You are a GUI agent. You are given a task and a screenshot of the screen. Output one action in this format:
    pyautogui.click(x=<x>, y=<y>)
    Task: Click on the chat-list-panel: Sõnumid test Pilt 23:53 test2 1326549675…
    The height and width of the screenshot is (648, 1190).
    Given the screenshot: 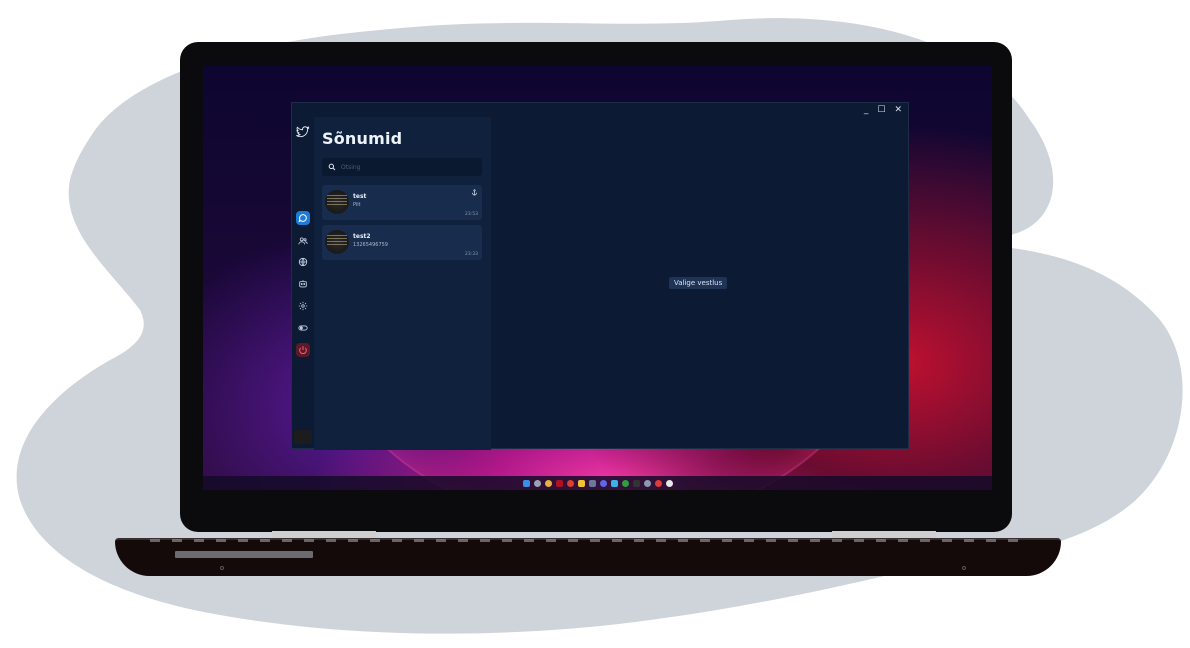 What is the action you would take?
    pyautogui.click(x=402, y=283)
    